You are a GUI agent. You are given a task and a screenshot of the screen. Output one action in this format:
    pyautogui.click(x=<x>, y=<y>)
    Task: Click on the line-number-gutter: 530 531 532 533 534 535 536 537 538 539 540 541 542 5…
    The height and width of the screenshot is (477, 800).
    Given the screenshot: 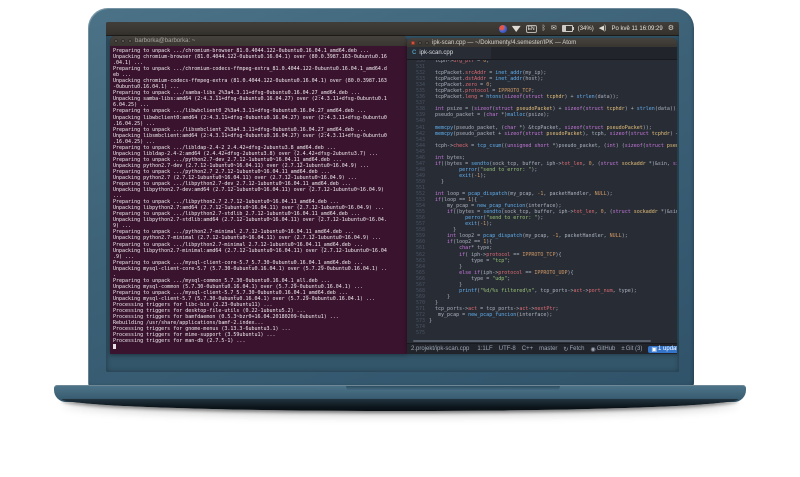 What is the action you would take?
    pyautogui.click(x=418, y=199)
    